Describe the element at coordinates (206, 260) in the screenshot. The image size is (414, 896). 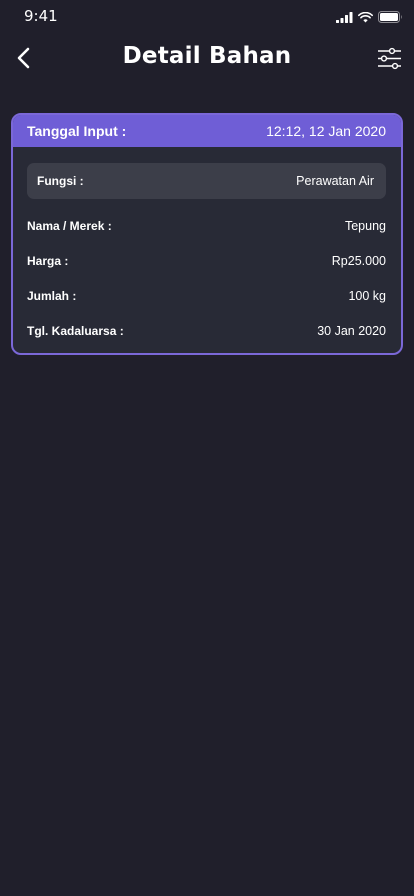
I see `price-row: Harga : Rp25.000` at that location.